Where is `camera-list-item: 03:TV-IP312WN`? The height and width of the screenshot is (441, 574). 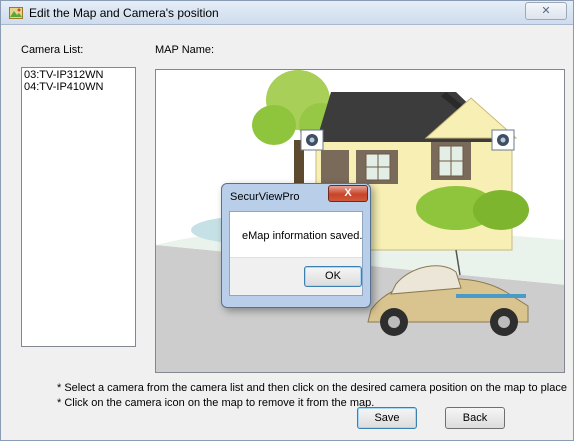
camera-list-item: 03:TV-IP312WN is located at coordinates (78, 75).